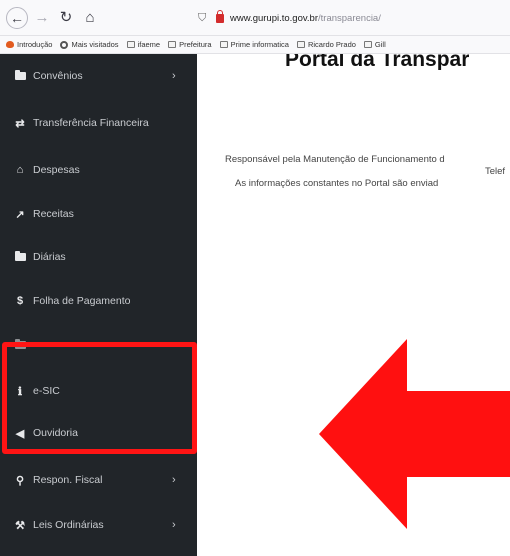 The width and height of the screenshot is (510, 556). I want to click on bookmark-mais-visitados: Mais visitados, so click(89, 44).